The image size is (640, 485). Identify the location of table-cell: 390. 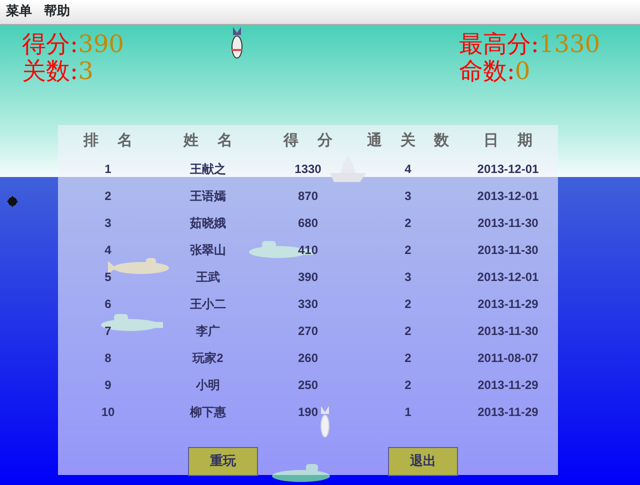
(308, 277).